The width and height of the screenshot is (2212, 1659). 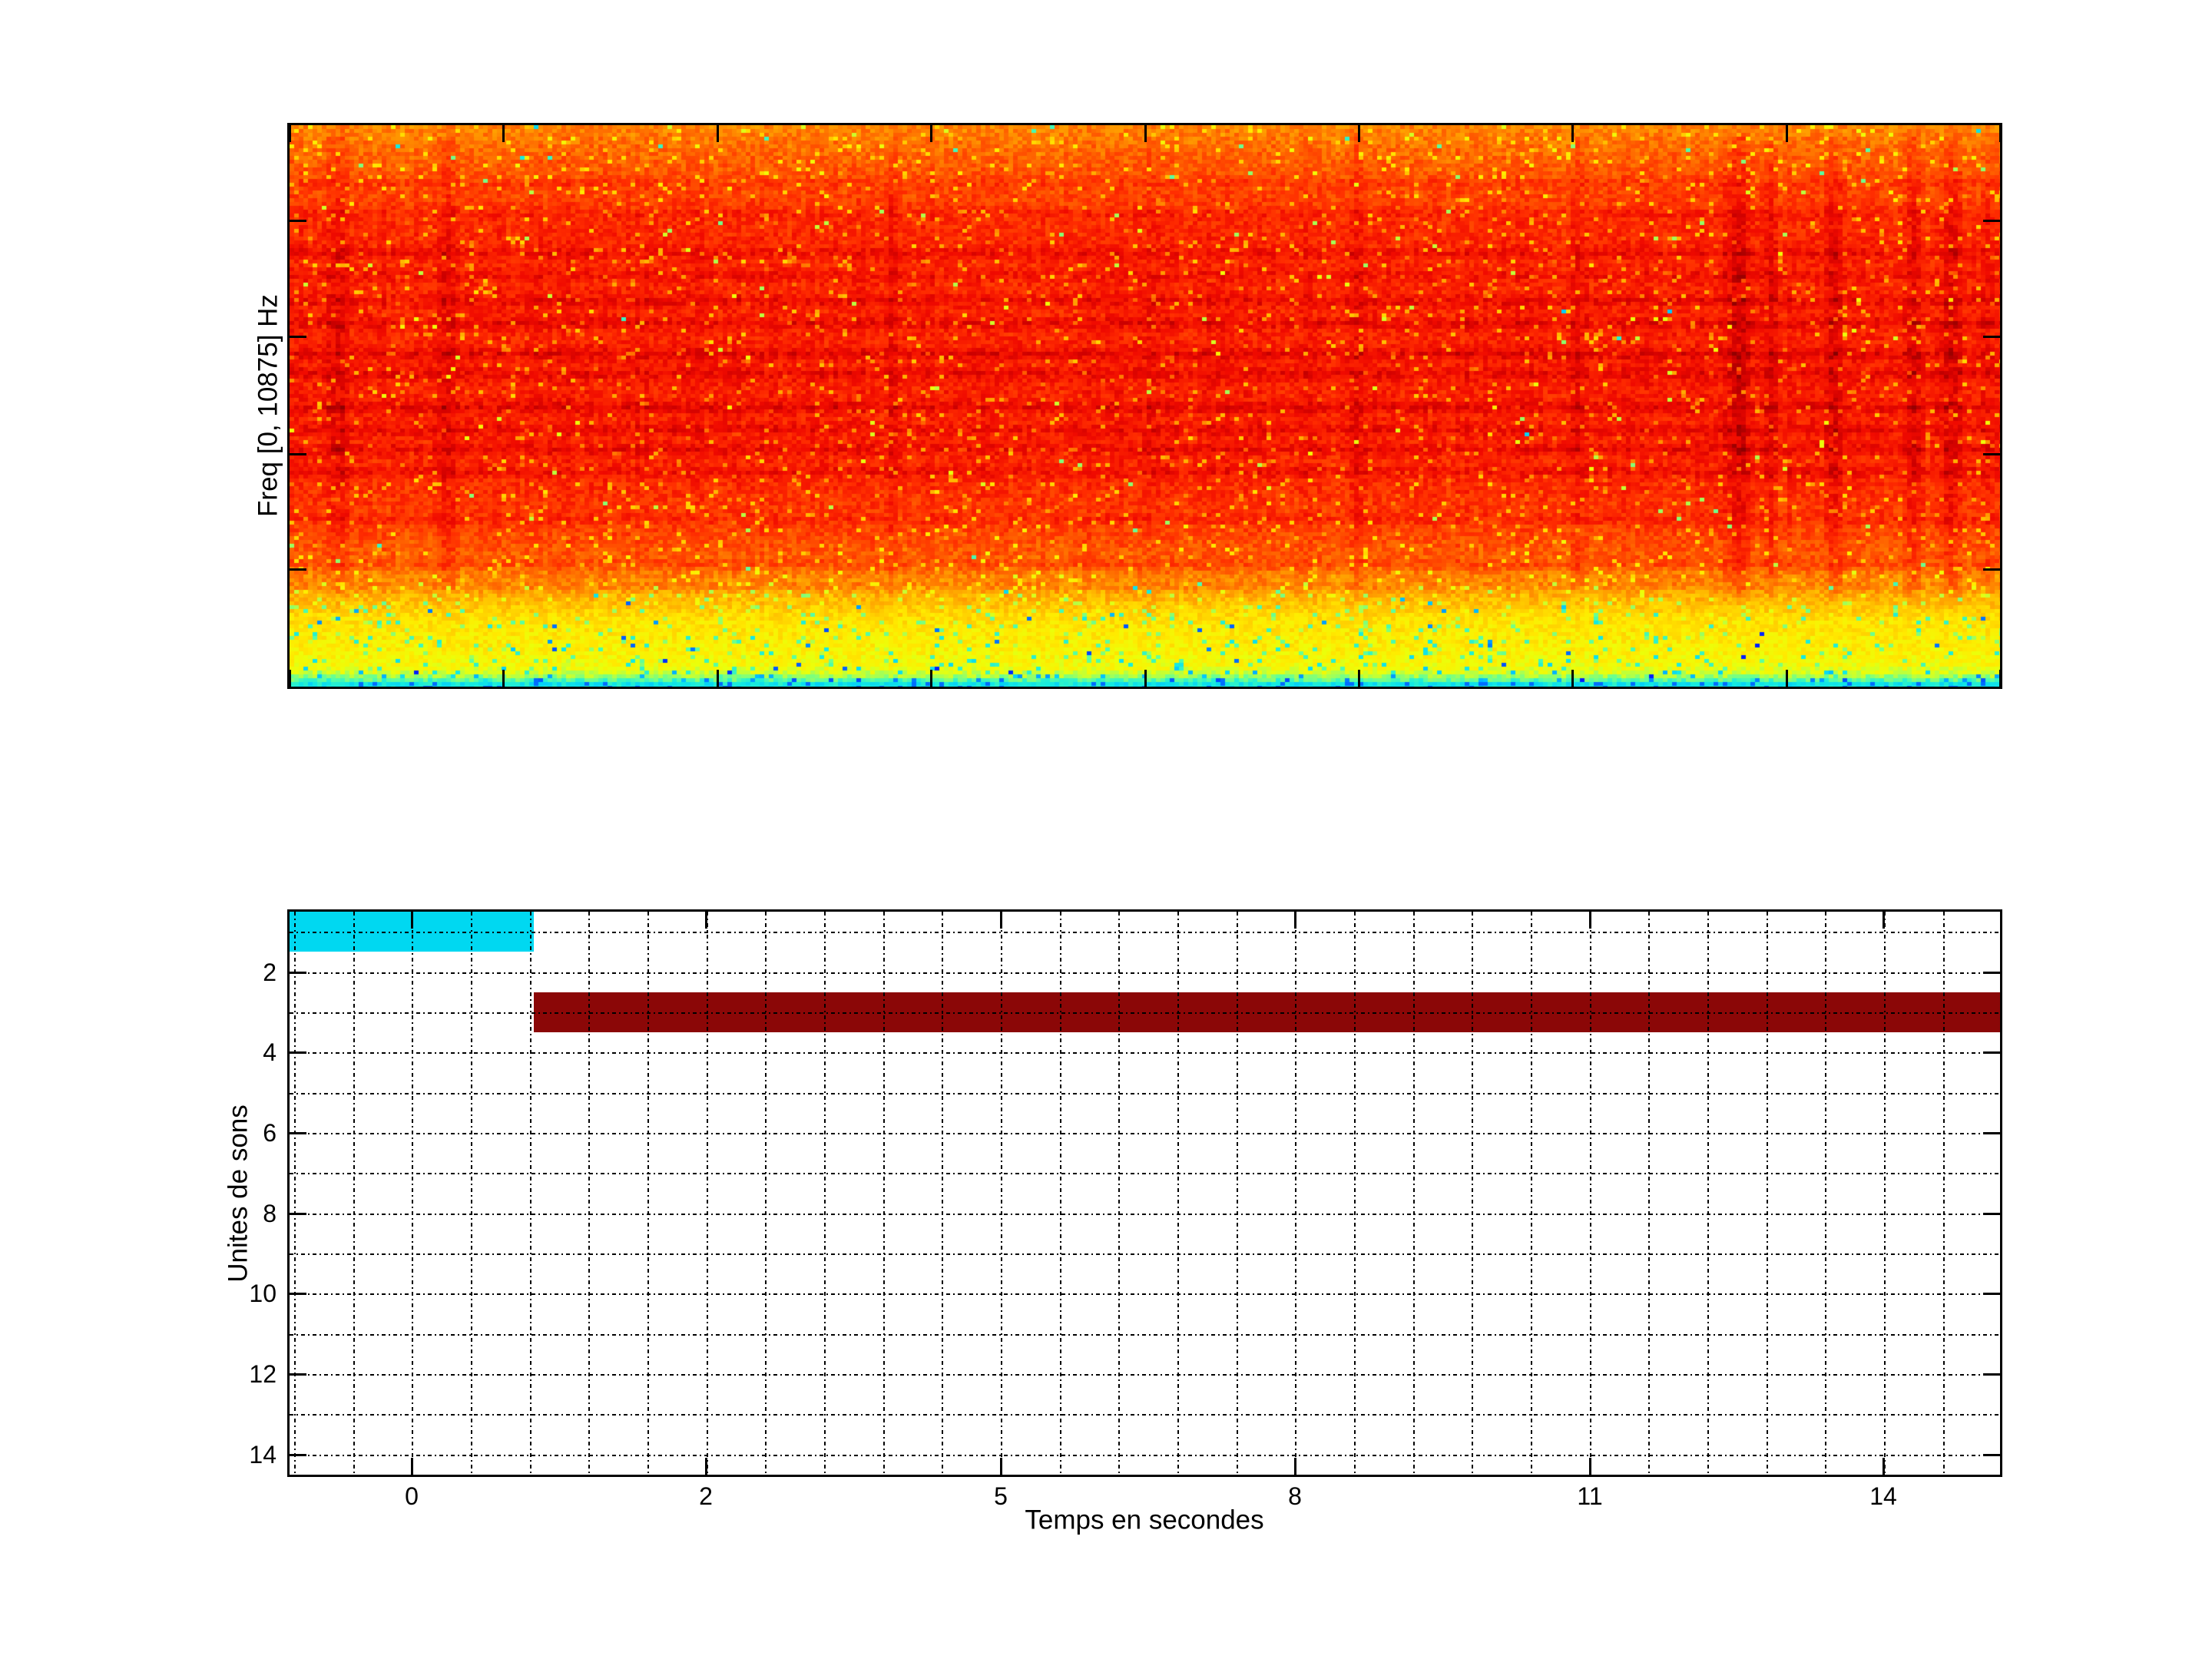 What do you see at coordinates (269, 1052) in the screenshot?
I see `timeline-y-tick-label: 4` at bounding box center [269, 1052].